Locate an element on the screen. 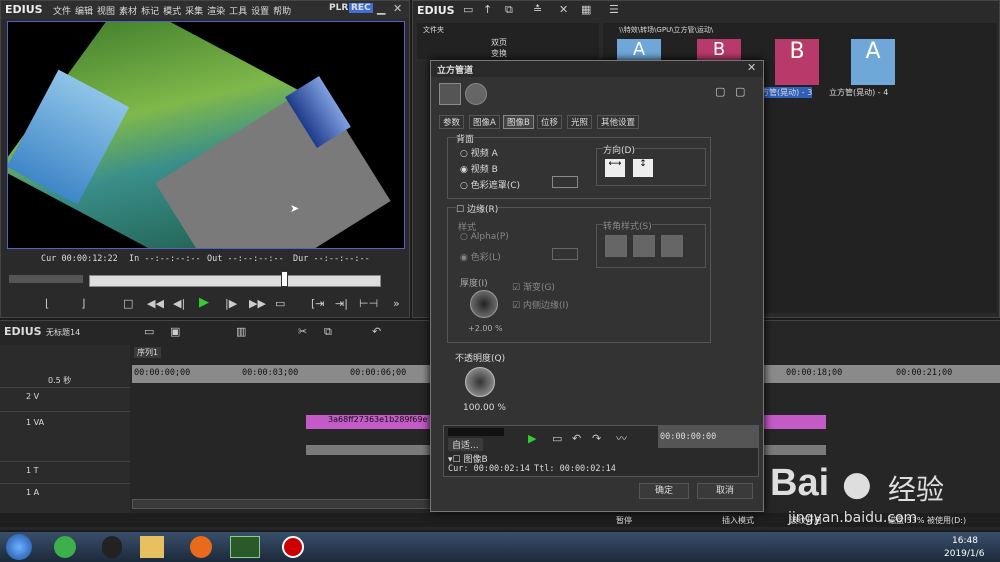 The width and height of the screenshot is (1000, 562). tab-lighting: 光照 is located at coordinates (580, 122).